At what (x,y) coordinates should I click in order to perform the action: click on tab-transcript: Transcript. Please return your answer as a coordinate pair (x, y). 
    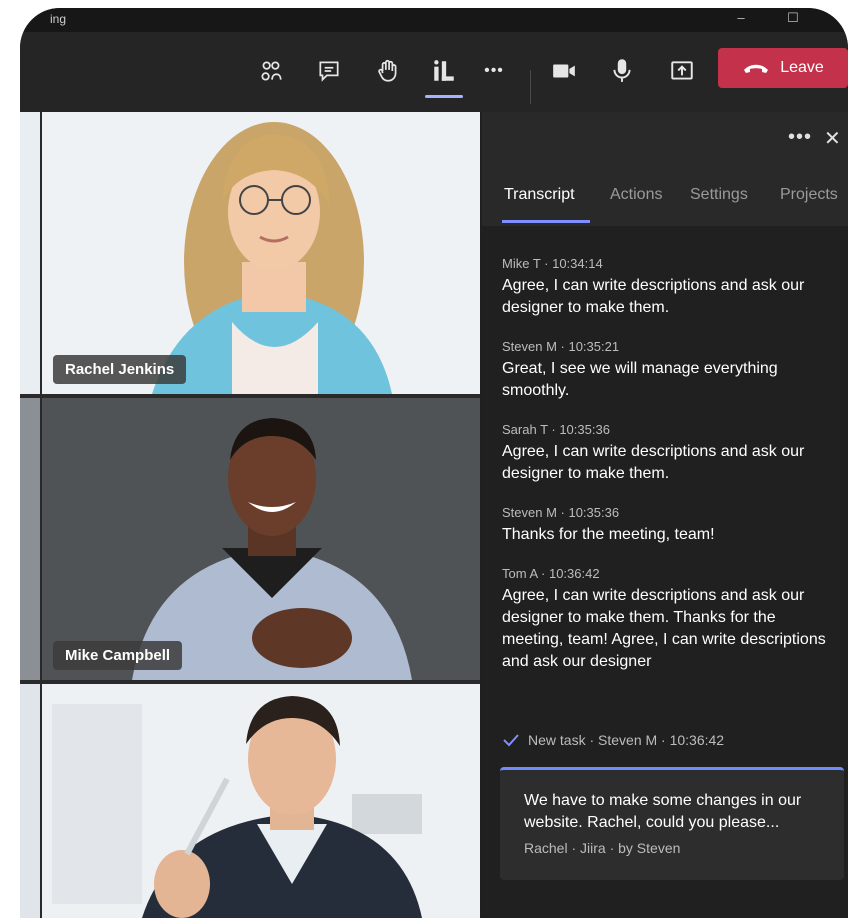
    Looking at the image, I should click on (539, 195).